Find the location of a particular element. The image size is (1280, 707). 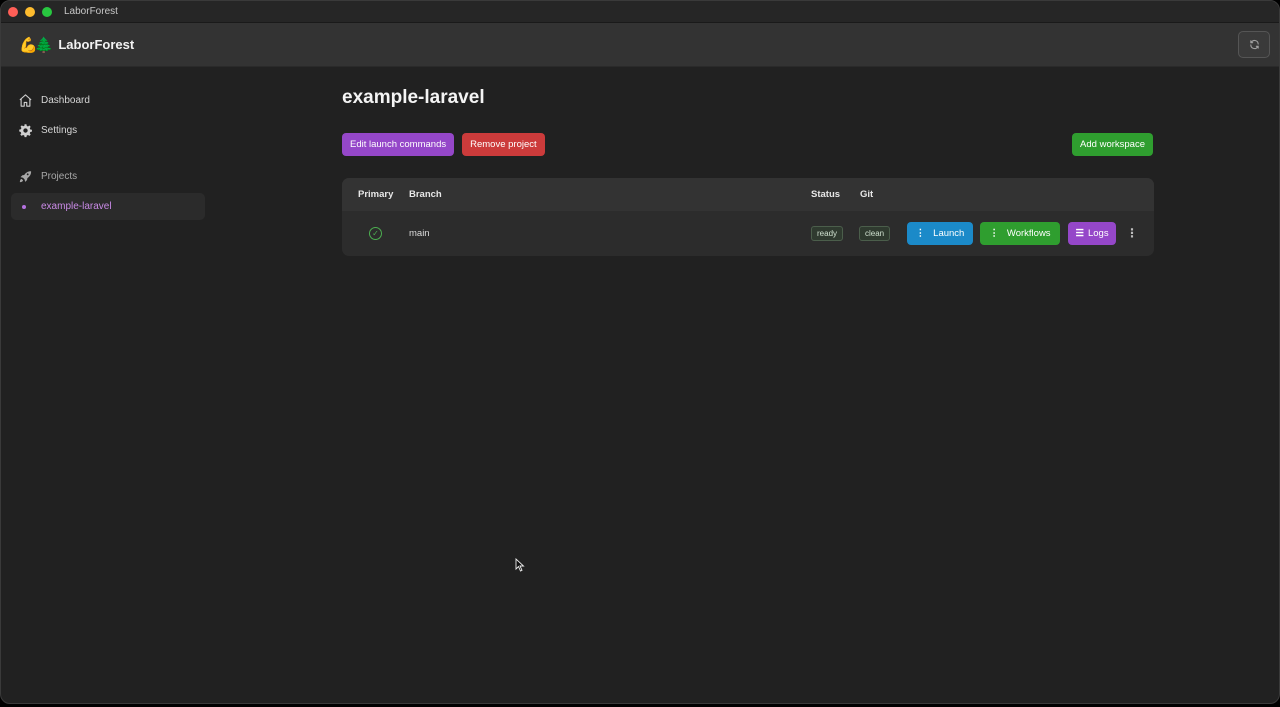

sidebar-section-projects: Projects is located at coordinates (108, 176).